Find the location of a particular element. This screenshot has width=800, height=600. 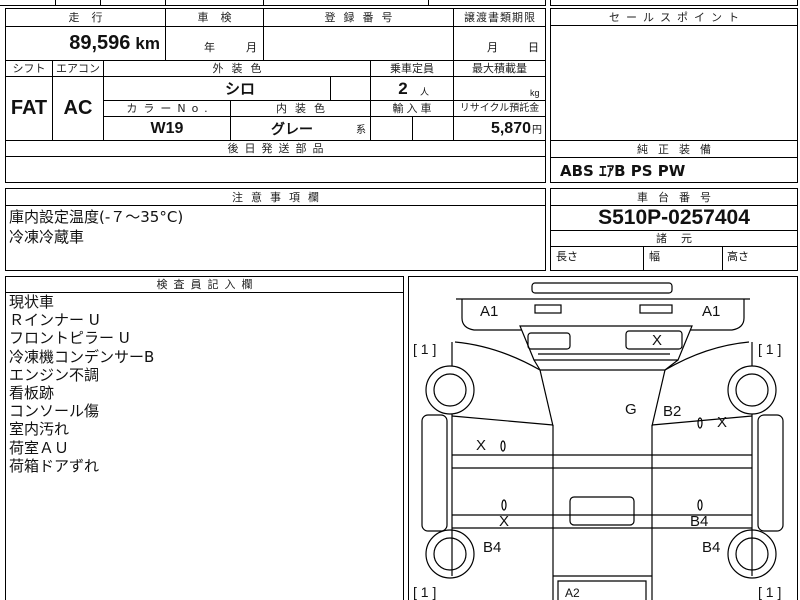

specs-label: 諸元 is located at coordinates (681, 238).